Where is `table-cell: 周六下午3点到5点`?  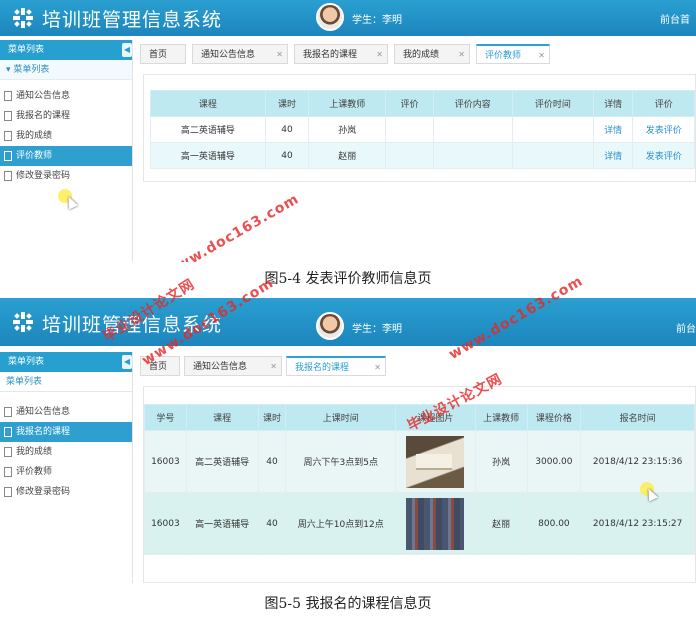
table-cell: 周六下午3点到5点 is located at coordinates (341, 461).